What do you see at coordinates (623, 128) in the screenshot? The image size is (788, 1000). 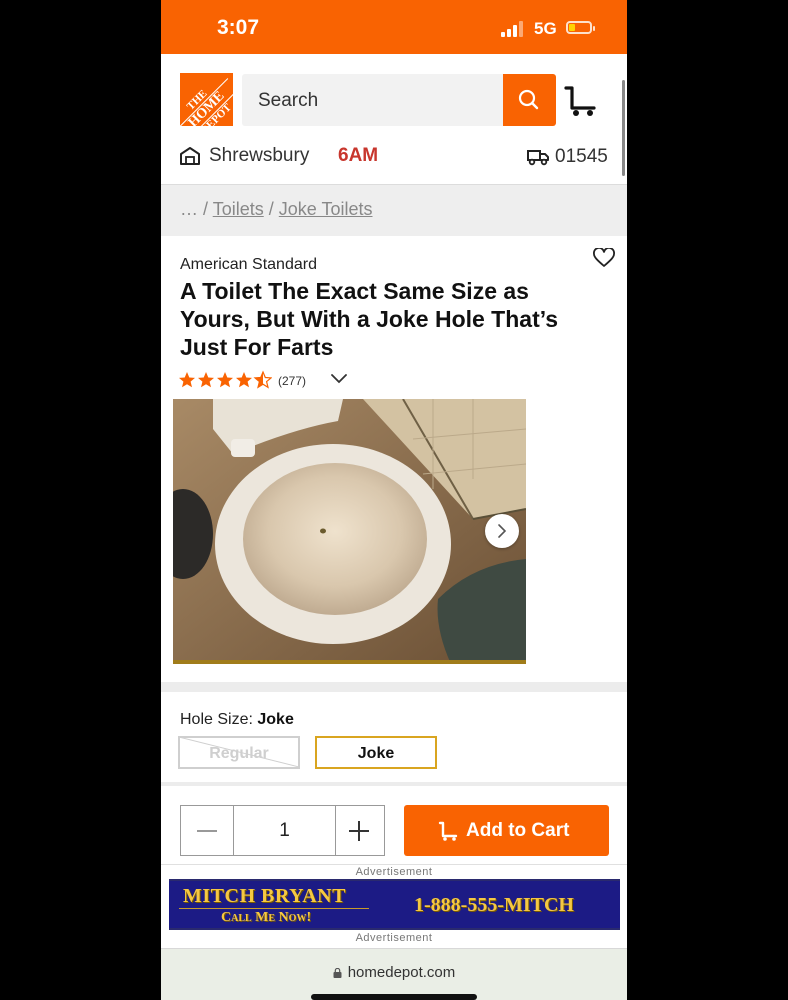 I see `scrollbar` at bounding box center [623, 128].